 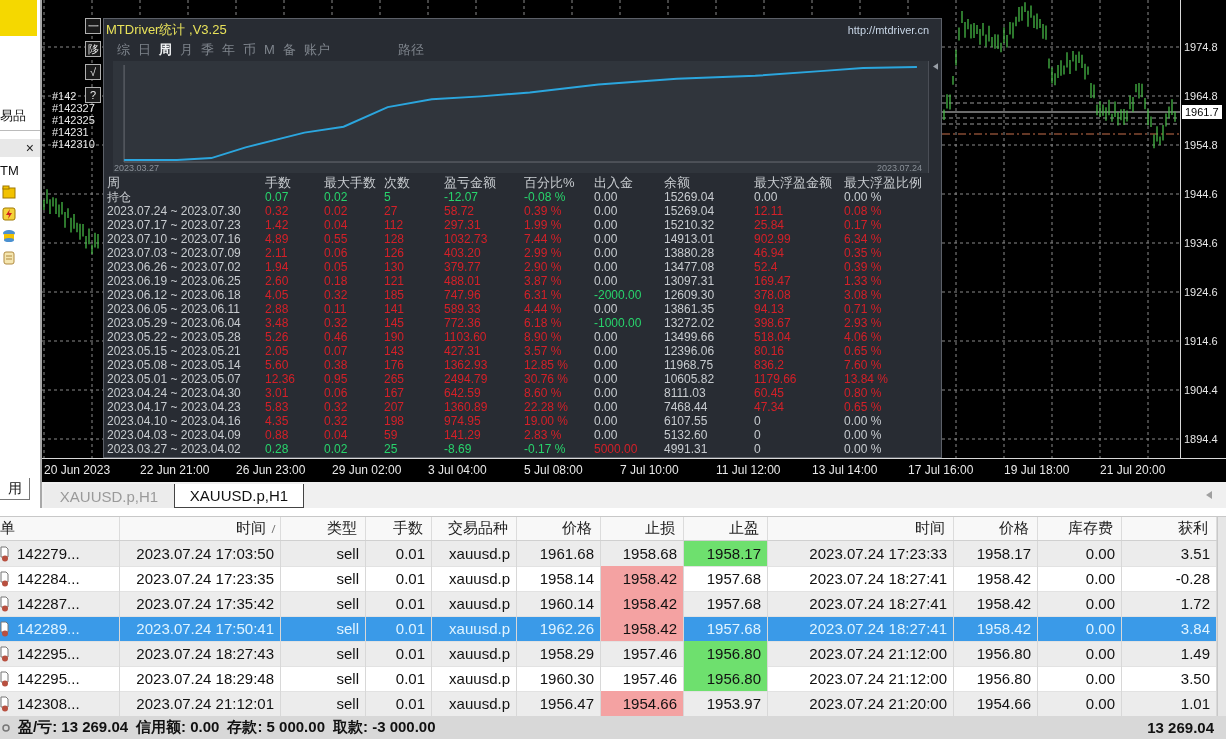 I want to click on column-header: 止损, so click(x=660, y=528).